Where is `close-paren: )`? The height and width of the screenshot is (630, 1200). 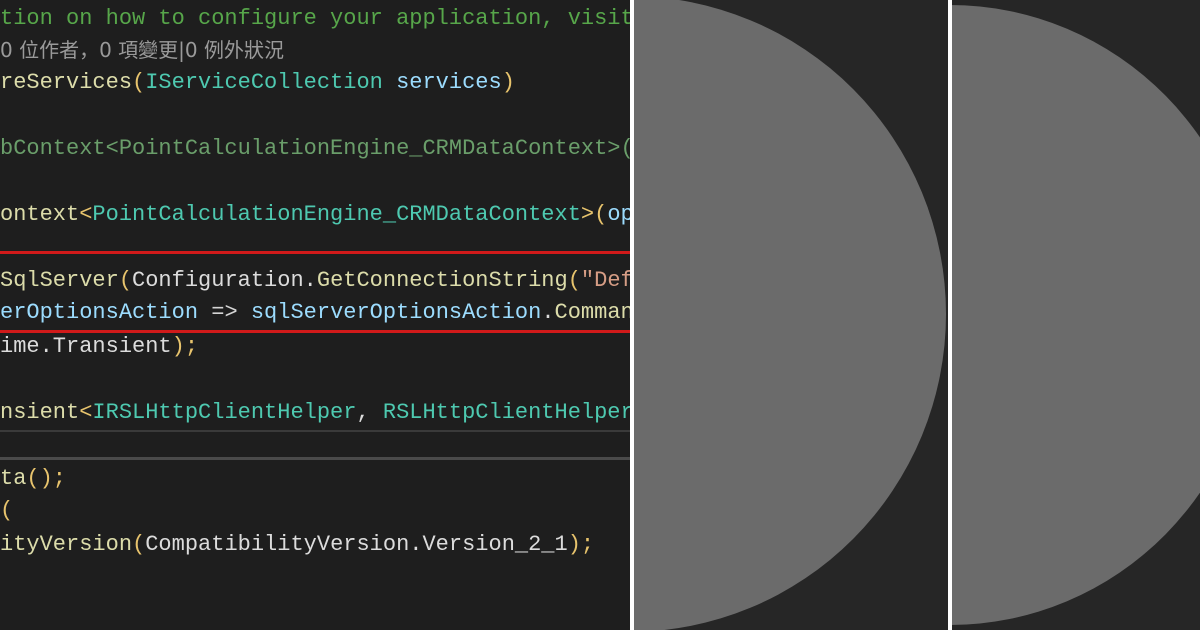
close-paren: ) is located at coordinates (508, 82).